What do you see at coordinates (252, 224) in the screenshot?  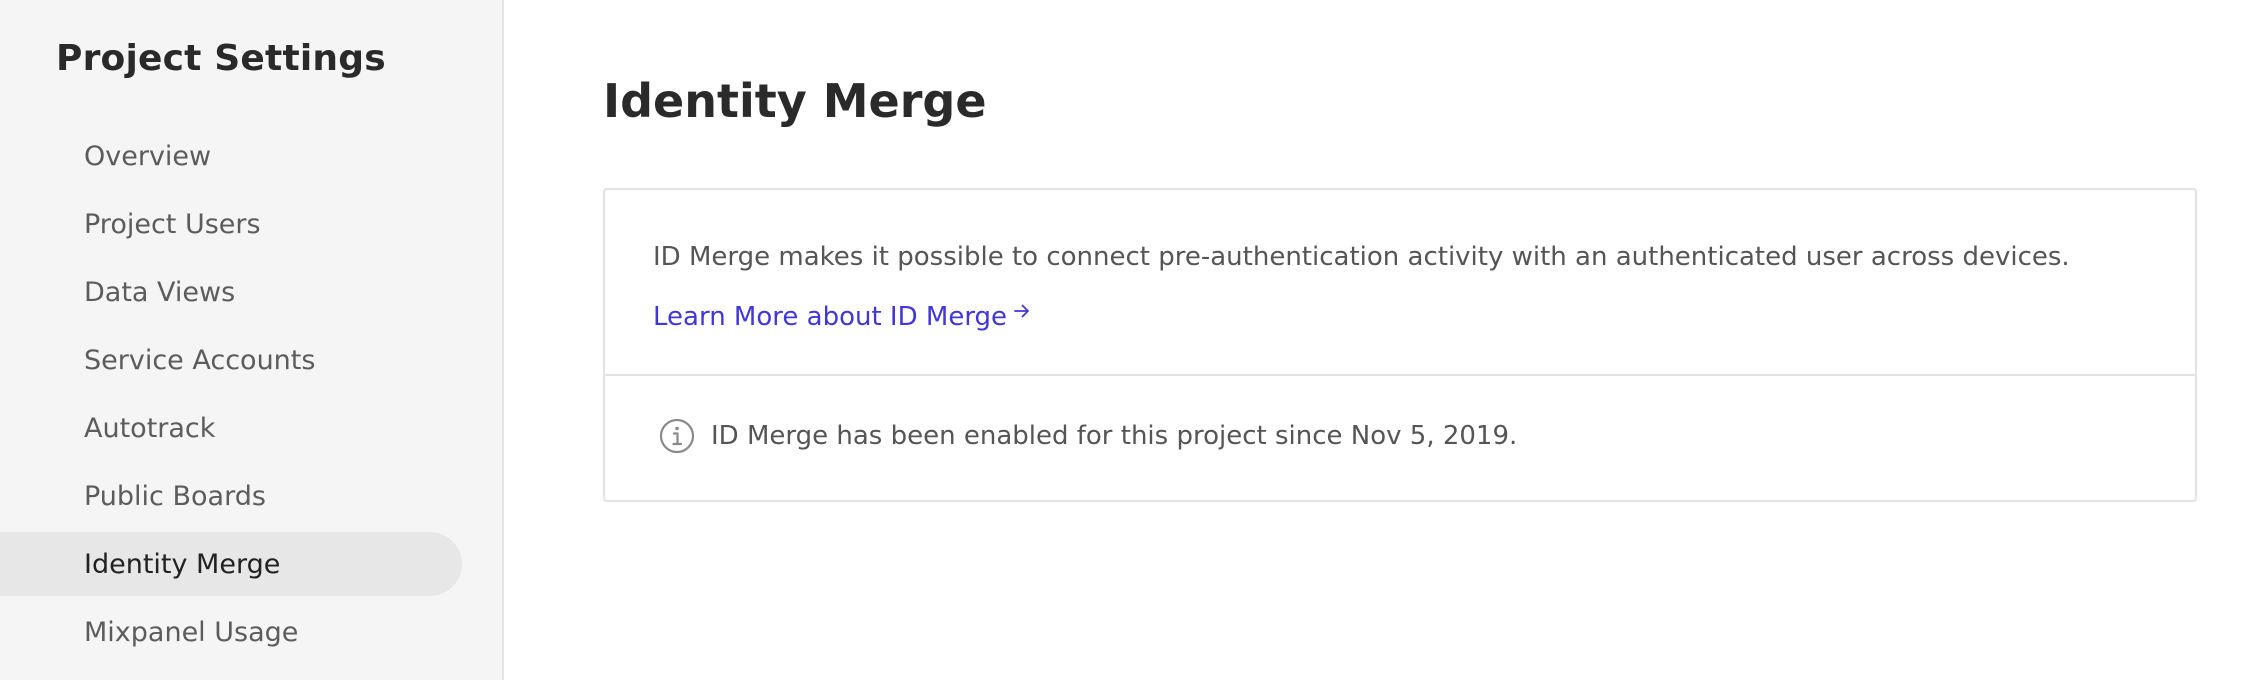 I see `sidebar-item-project-users: Project Users` at bounding box center [252, 224].